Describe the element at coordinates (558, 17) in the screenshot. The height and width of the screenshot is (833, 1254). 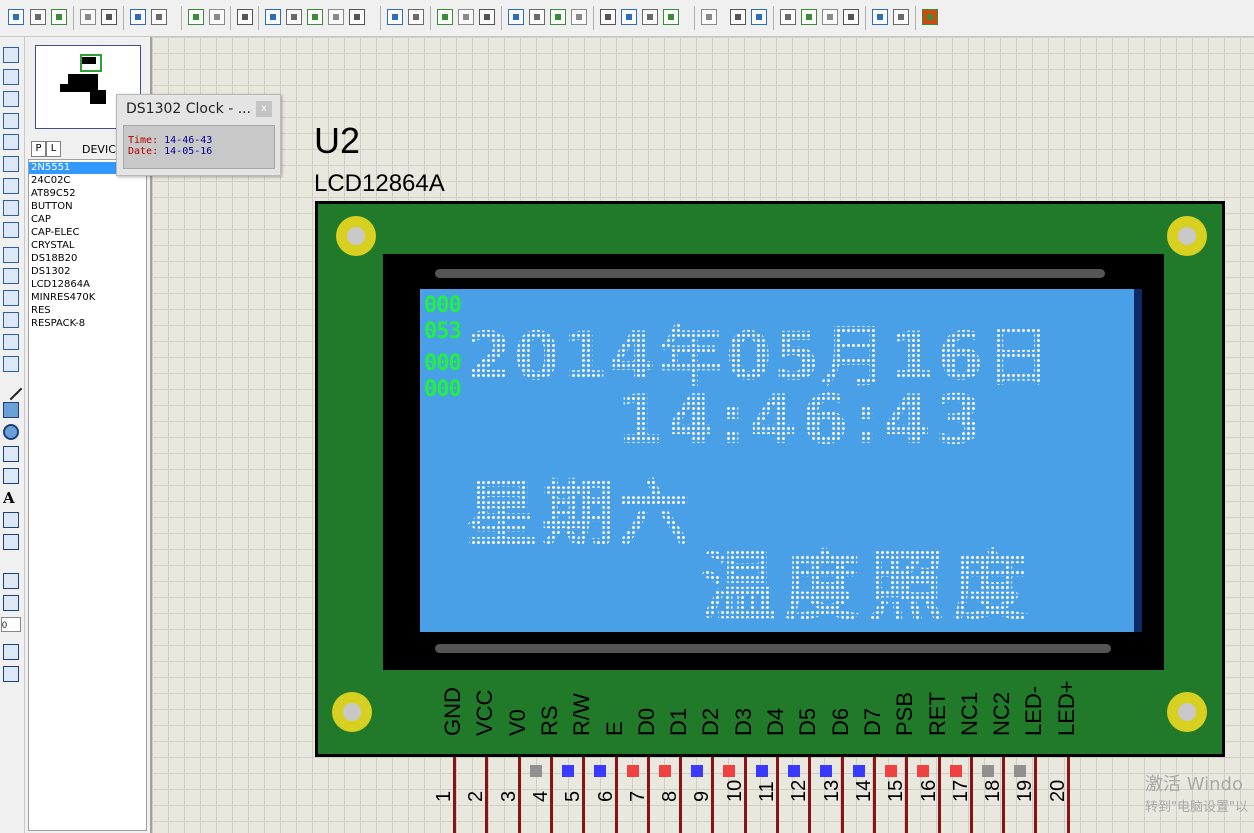
I see `block-rotate-icon` at that location.